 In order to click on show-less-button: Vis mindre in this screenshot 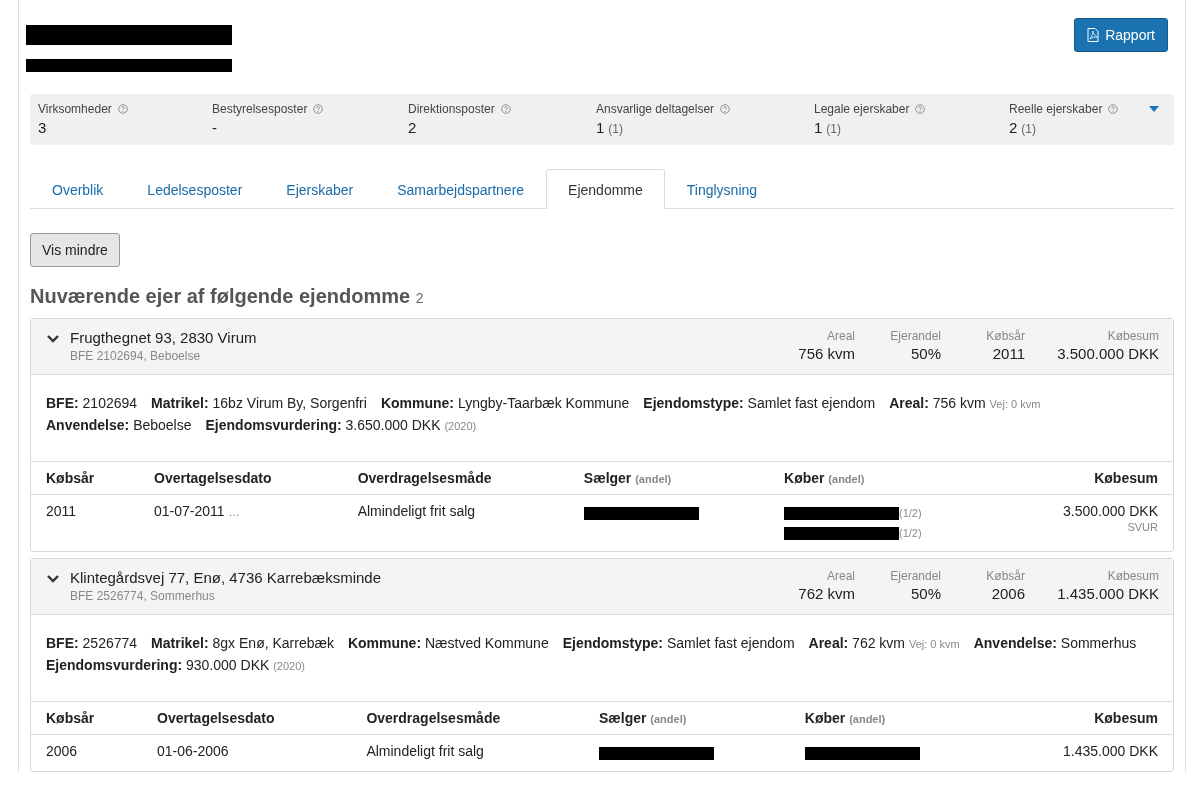, I will do `click(75, 250)`.